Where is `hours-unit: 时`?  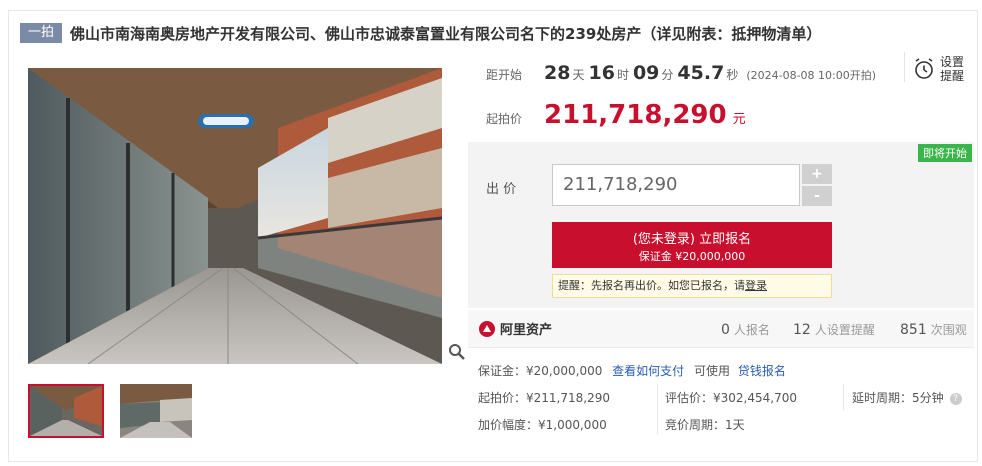
hours-unit: 时 is located at coordinates (622, 75).